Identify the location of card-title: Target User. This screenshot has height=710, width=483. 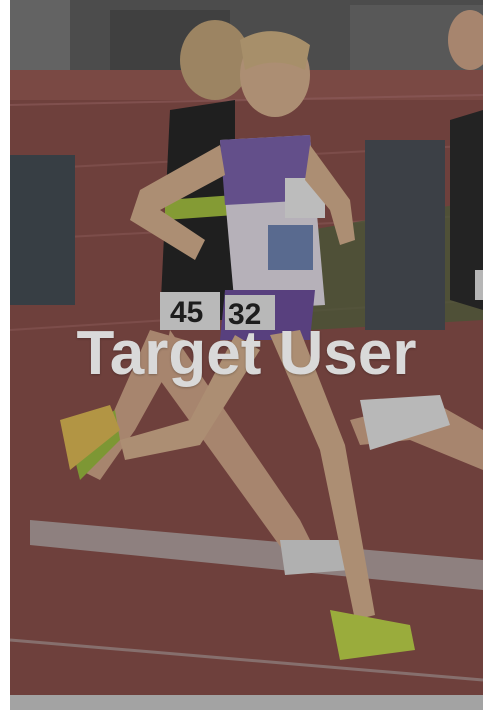
(246, 353).